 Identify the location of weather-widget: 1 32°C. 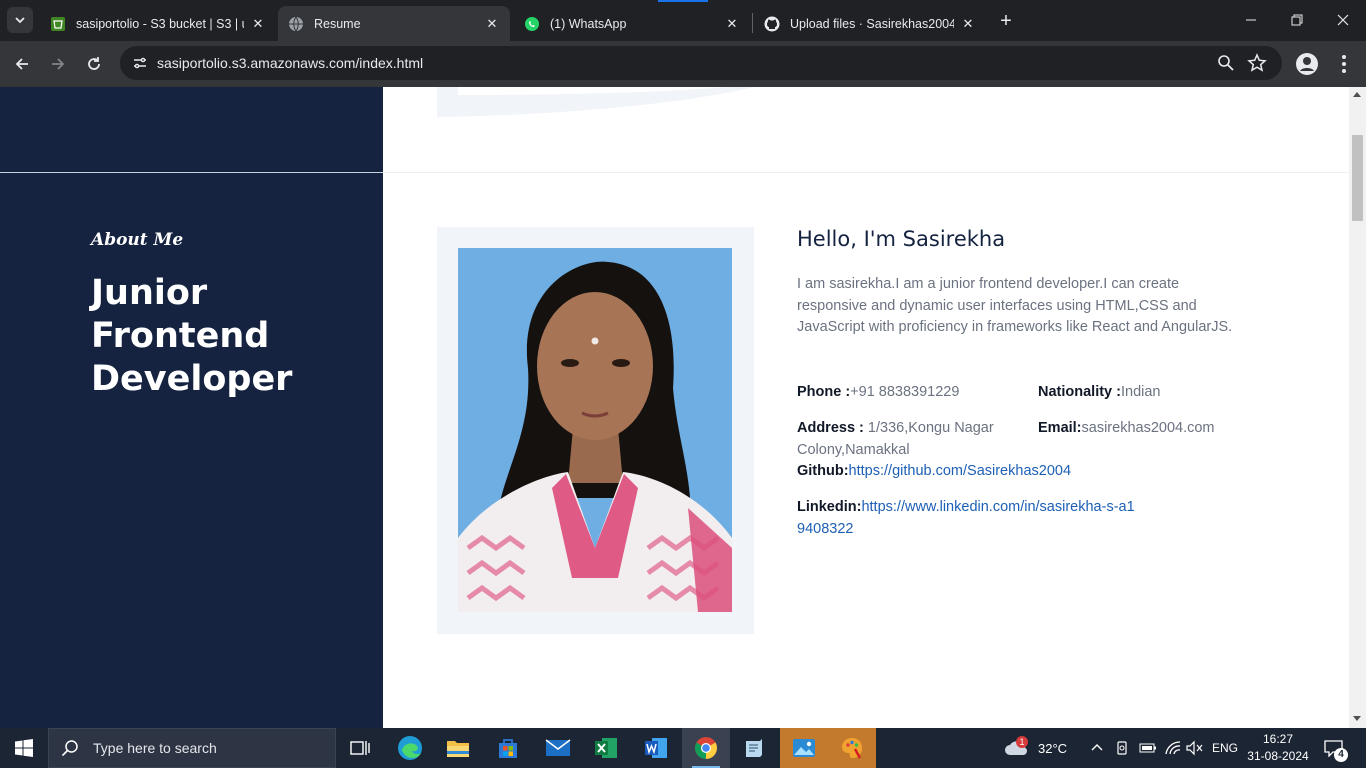
(1035, 748).